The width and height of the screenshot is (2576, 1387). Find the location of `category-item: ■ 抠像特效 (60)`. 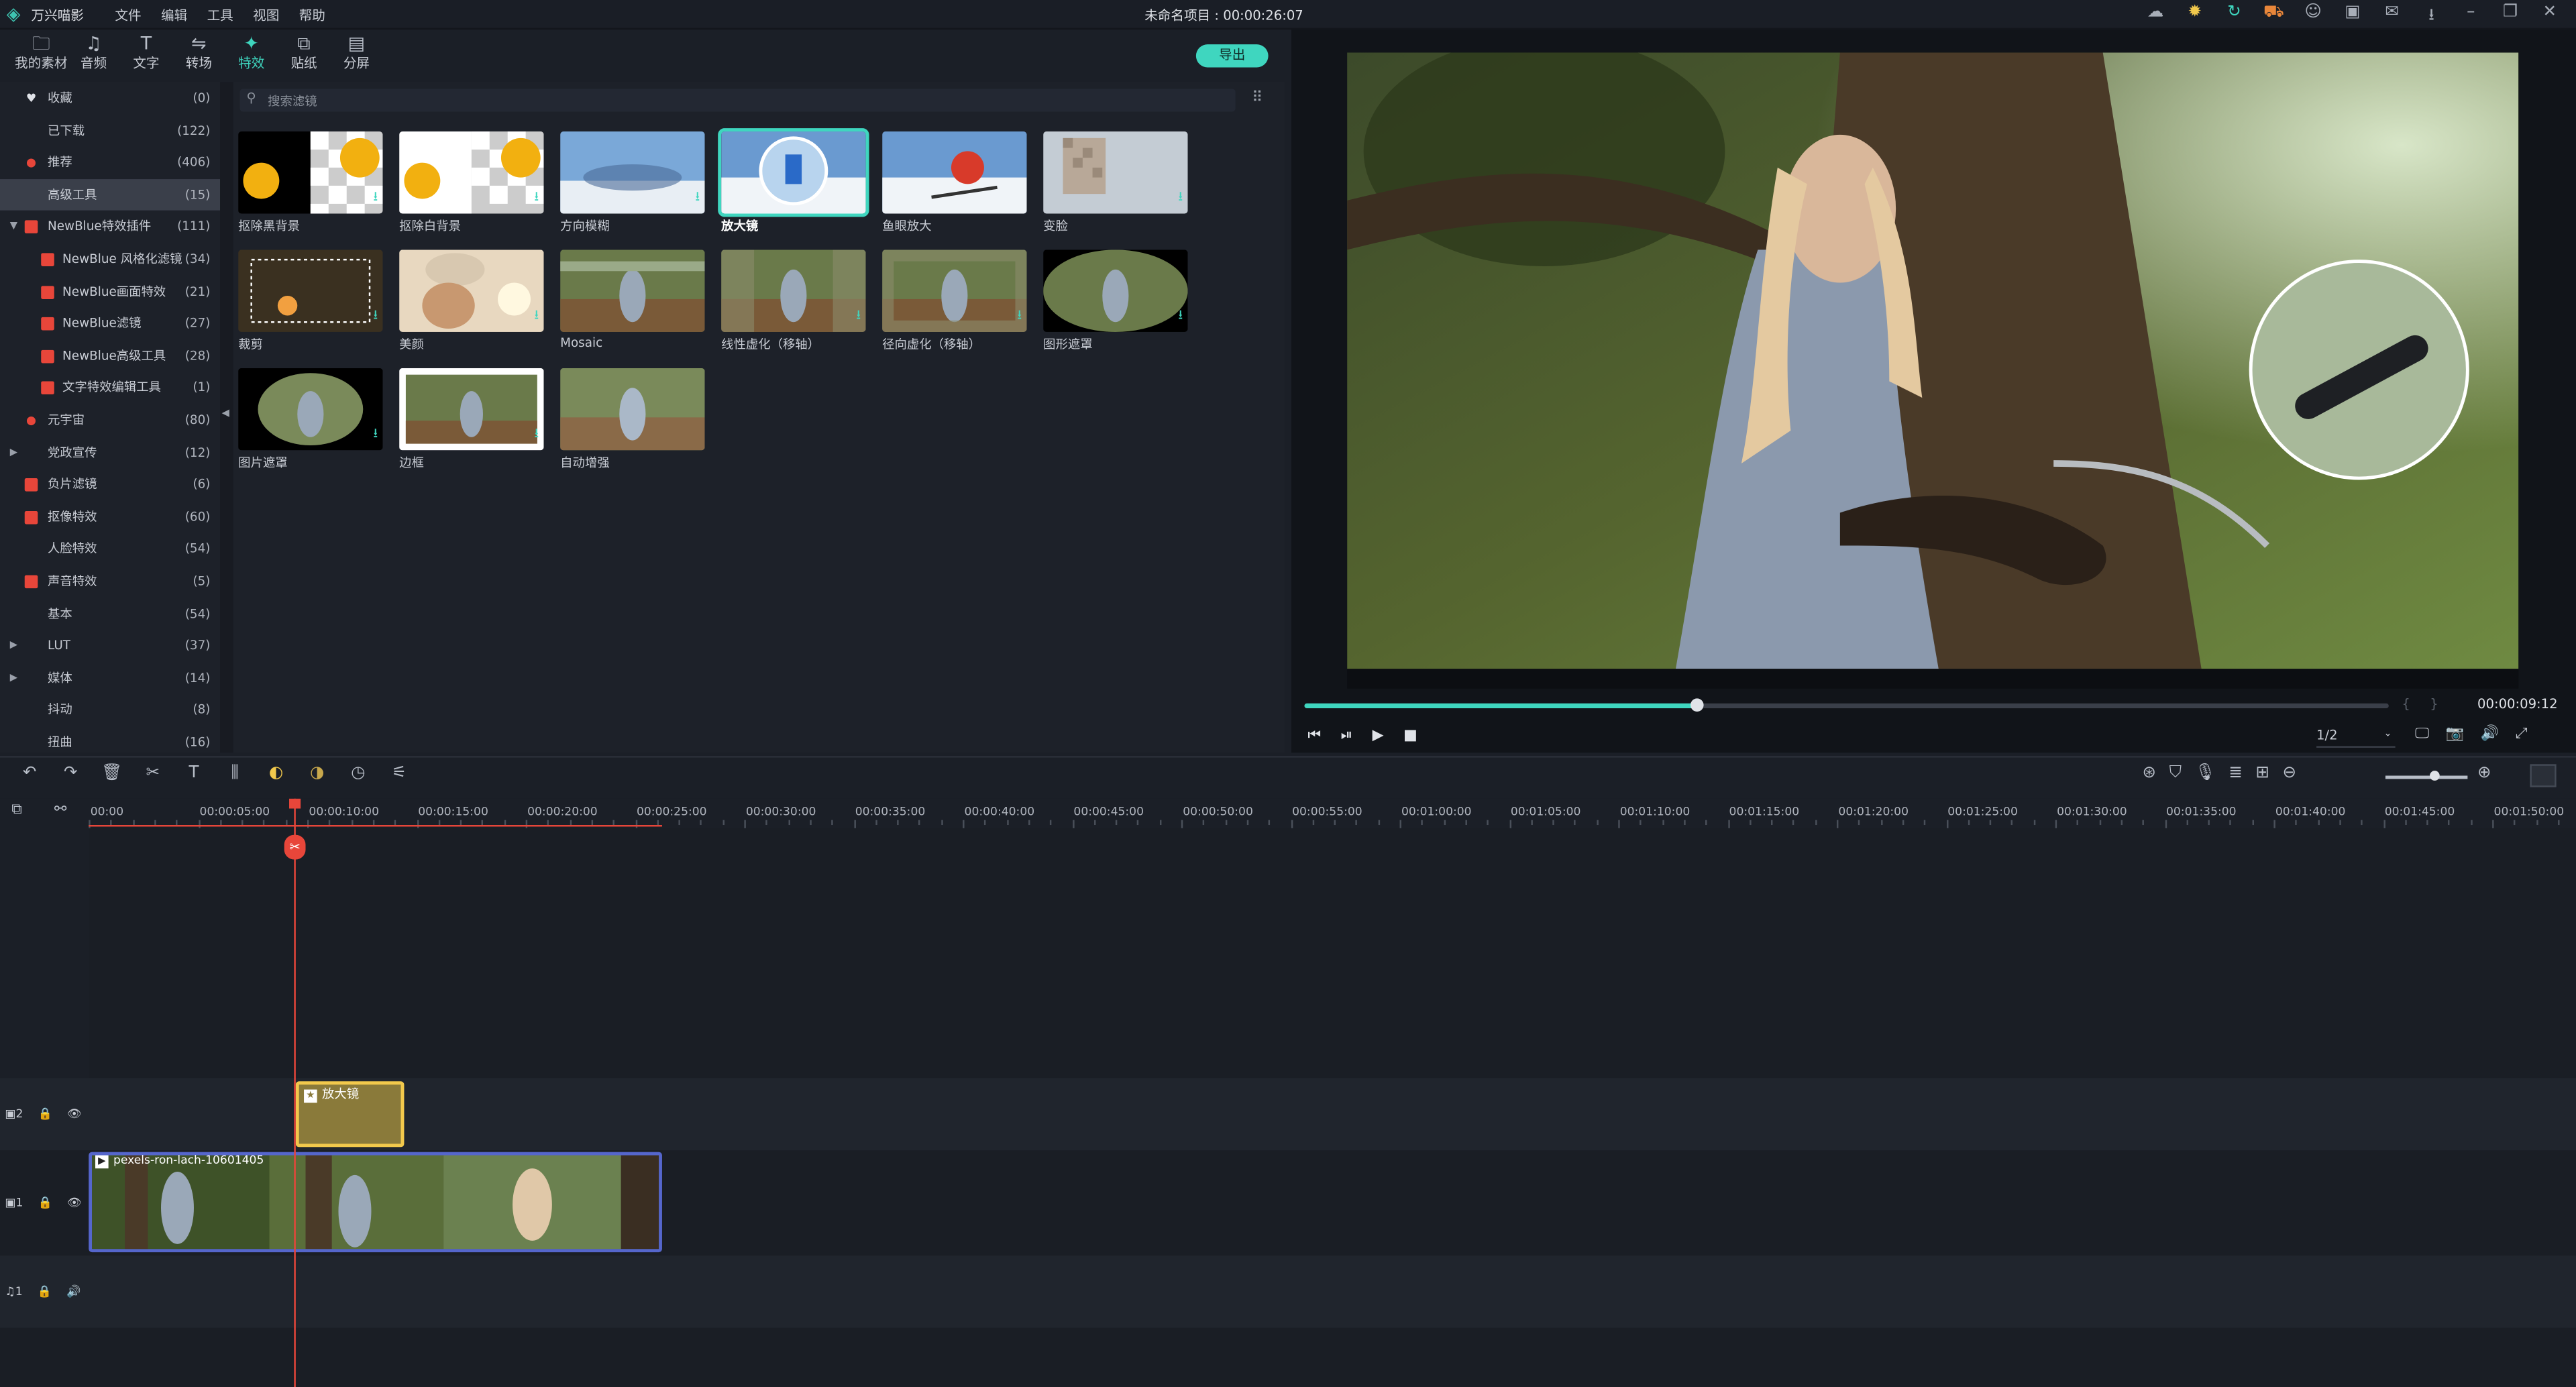

category-item: ■ 抠像特效 (60) is located at coordinates (110, 517).